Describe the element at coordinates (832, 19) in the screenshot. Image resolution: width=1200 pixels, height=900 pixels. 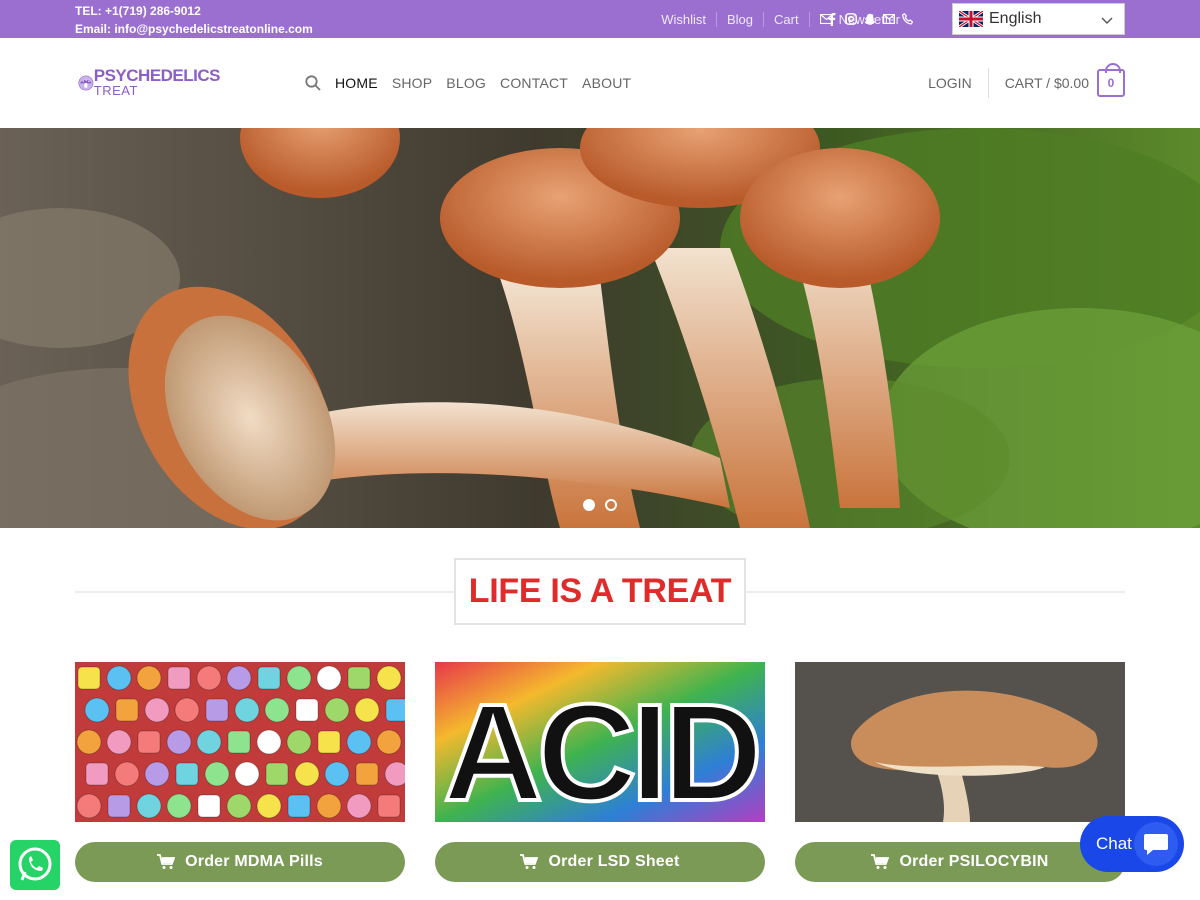
I see `facebook-icon` at that location.